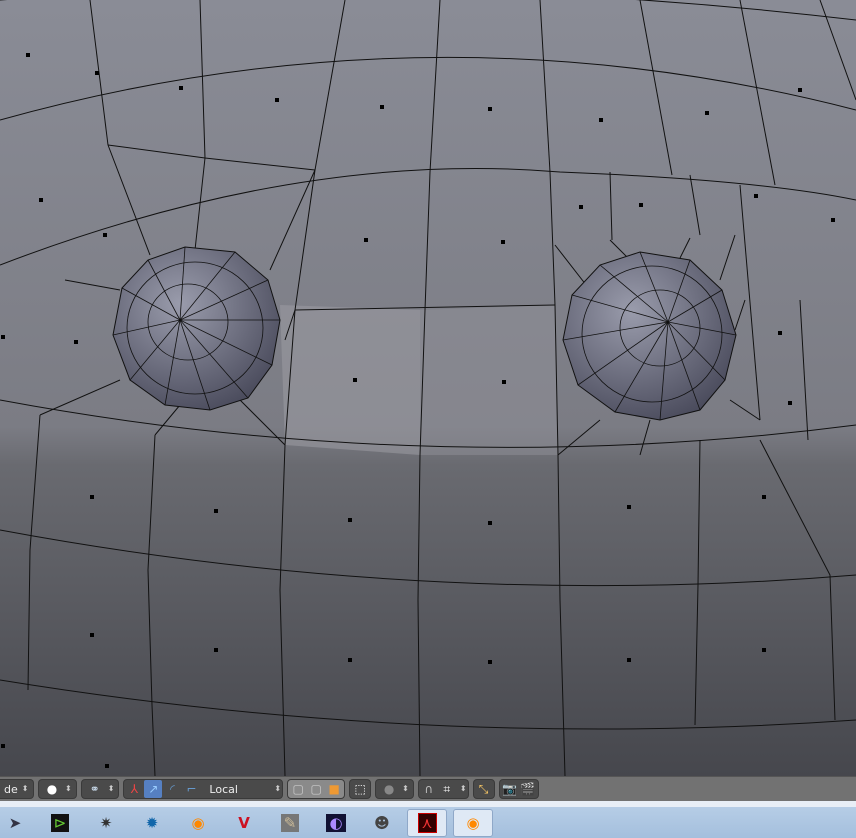 The image size is (856, 838). I want to click on shading-select: ● ⬍, so click(57, 789).